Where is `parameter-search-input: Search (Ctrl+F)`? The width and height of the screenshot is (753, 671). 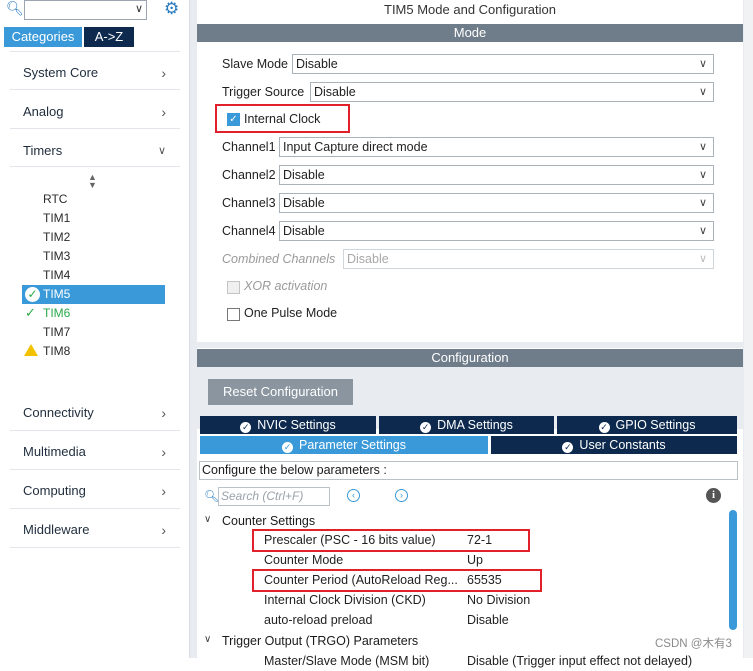 parameter-search-input: Search (Ctrl+F) is located at coordinates (274, 496).